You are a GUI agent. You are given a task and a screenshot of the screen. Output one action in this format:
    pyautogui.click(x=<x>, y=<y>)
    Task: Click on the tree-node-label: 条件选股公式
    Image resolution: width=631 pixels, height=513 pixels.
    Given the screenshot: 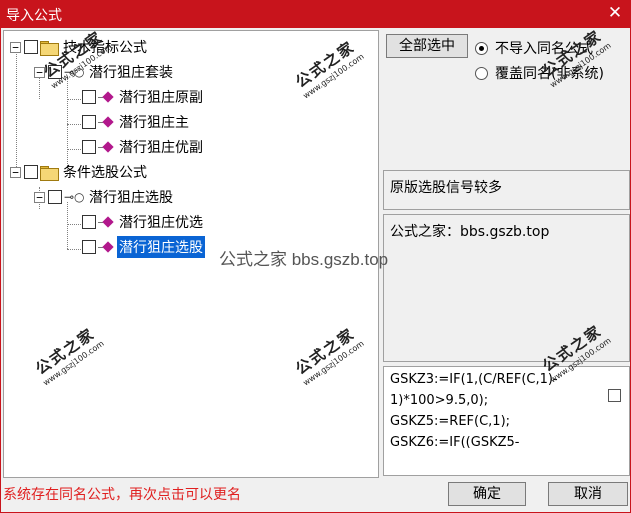 What is the action you would take?
    pyautogui.click(x=105, y=173)
    